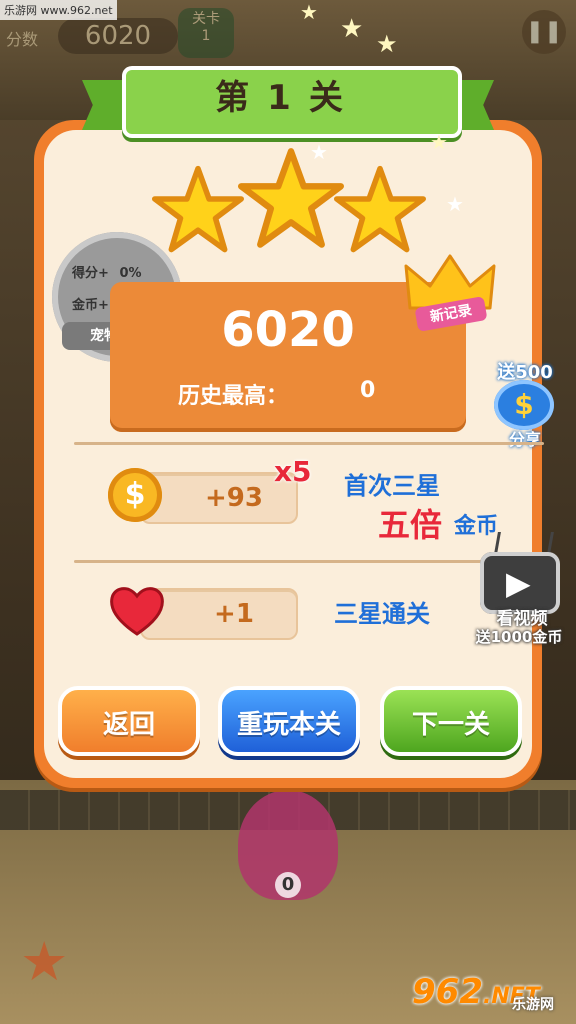 The image size is (576, 1024). I want to click on logo-cn: 乐游网, so click(533, 1005).